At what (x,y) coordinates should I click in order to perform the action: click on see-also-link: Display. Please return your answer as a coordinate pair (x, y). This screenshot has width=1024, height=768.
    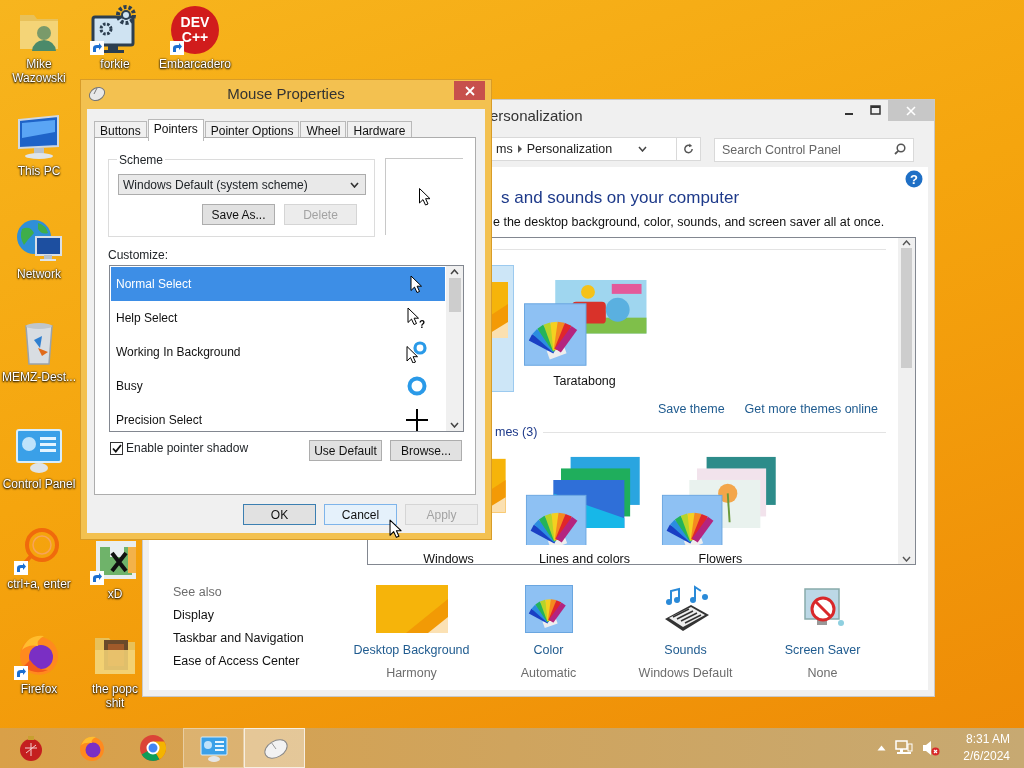
    Looking at the image, I should click on (258, 615).